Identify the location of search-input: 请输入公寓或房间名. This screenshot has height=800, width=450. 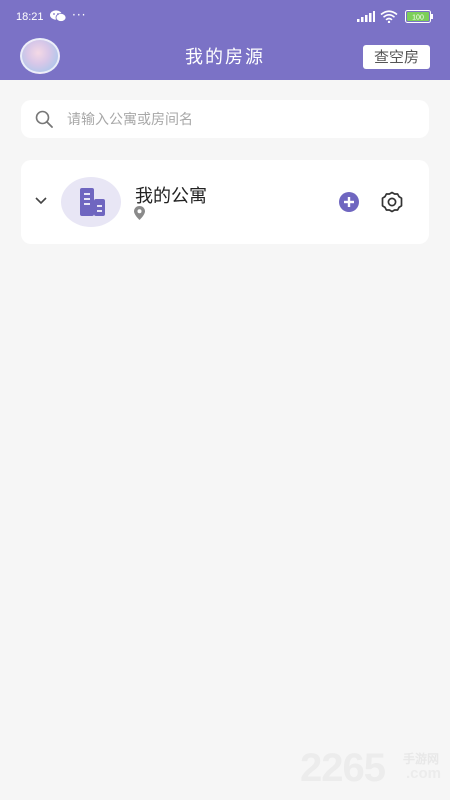
(225, 119).